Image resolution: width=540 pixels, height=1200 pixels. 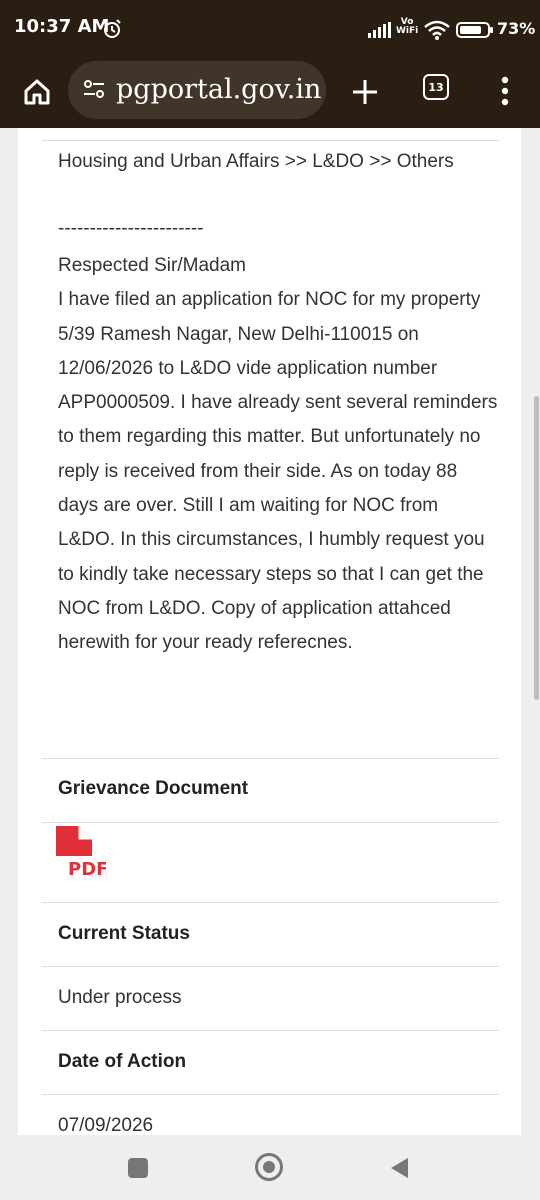 I want to click on system-navigation-bar, so click(x=270, y=1167).